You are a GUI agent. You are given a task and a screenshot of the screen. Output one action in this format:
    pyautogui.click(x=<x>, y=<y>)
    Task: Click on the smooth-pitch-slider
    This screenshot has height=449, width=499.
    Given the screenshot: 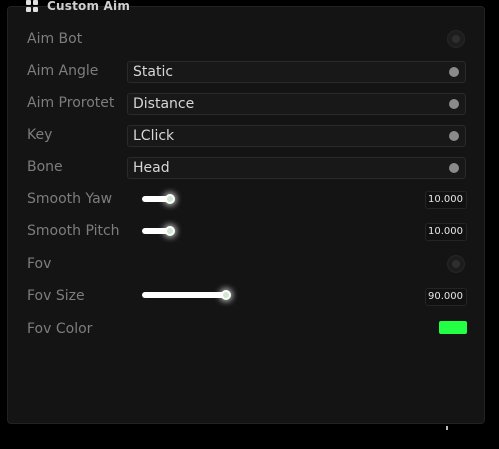 What is the action you would take?
    pyautogui.click(x=283, y=231)
    